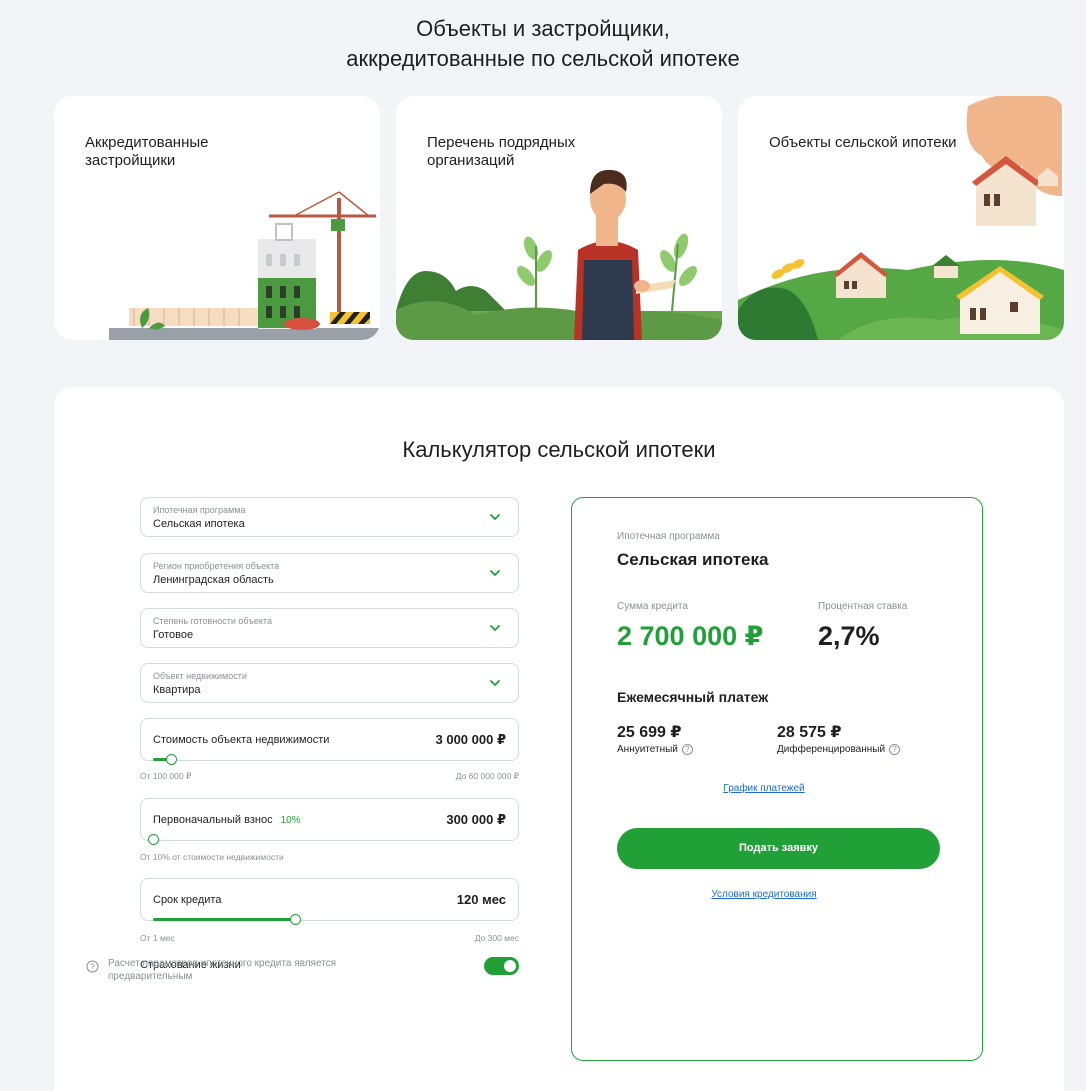 This screenshot has height=1091, width=1086. I want to click on lending-terms-link: Условия кредитования, so click(764, 894).